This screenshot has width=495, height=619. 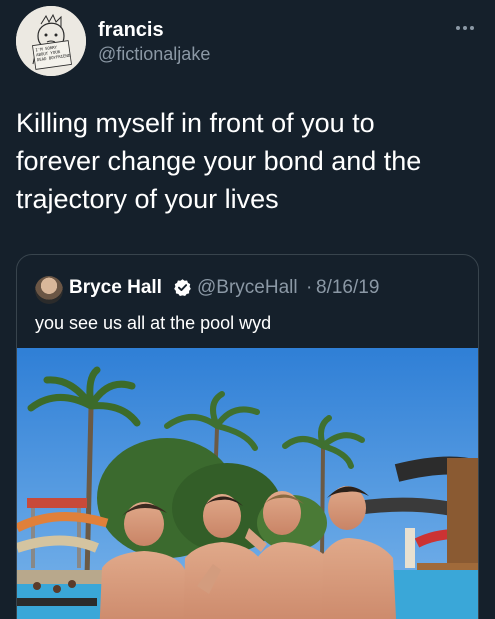 I want to click on verified-badge-icon, so click(x=182, y=288).